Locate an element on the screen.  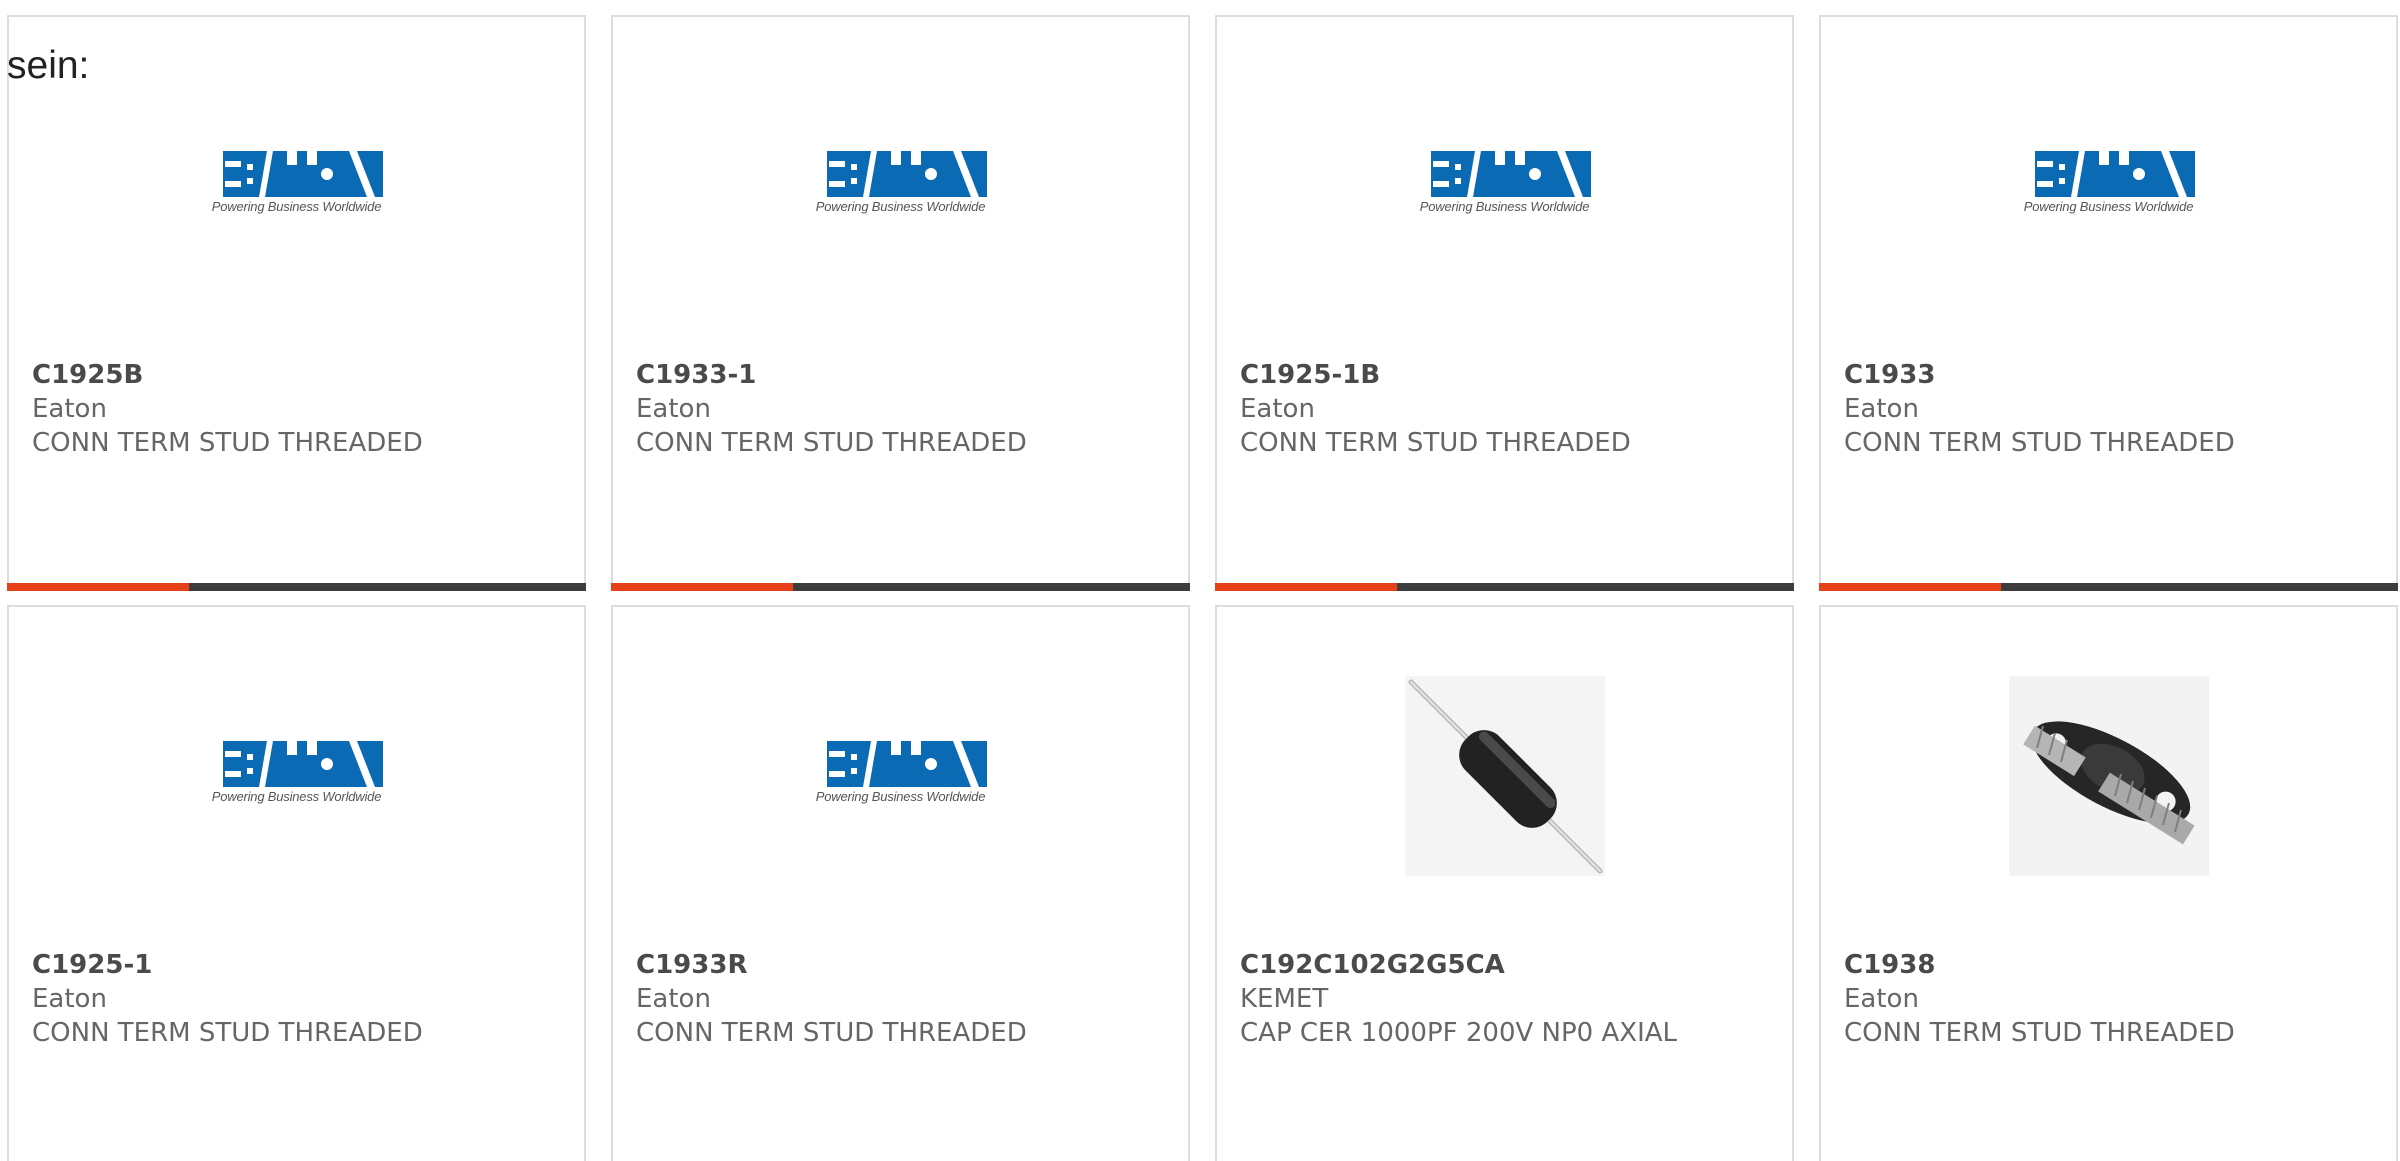
part-number: C1933R is located at coordinates (907, 965).